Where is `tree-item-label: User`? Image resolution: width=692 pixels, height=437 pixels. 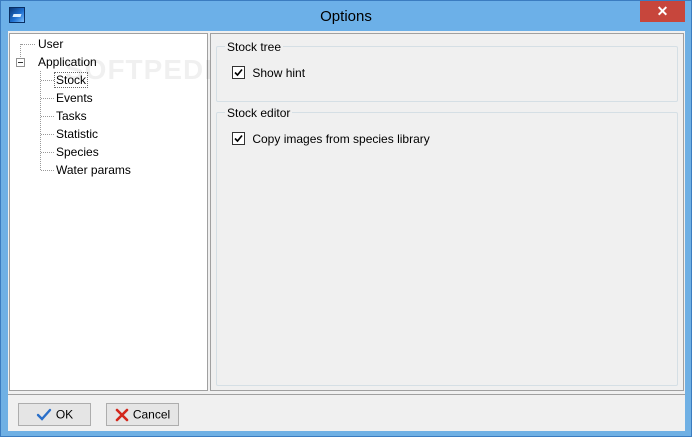 tree-item-label: User is located at coordinates (51, 44).